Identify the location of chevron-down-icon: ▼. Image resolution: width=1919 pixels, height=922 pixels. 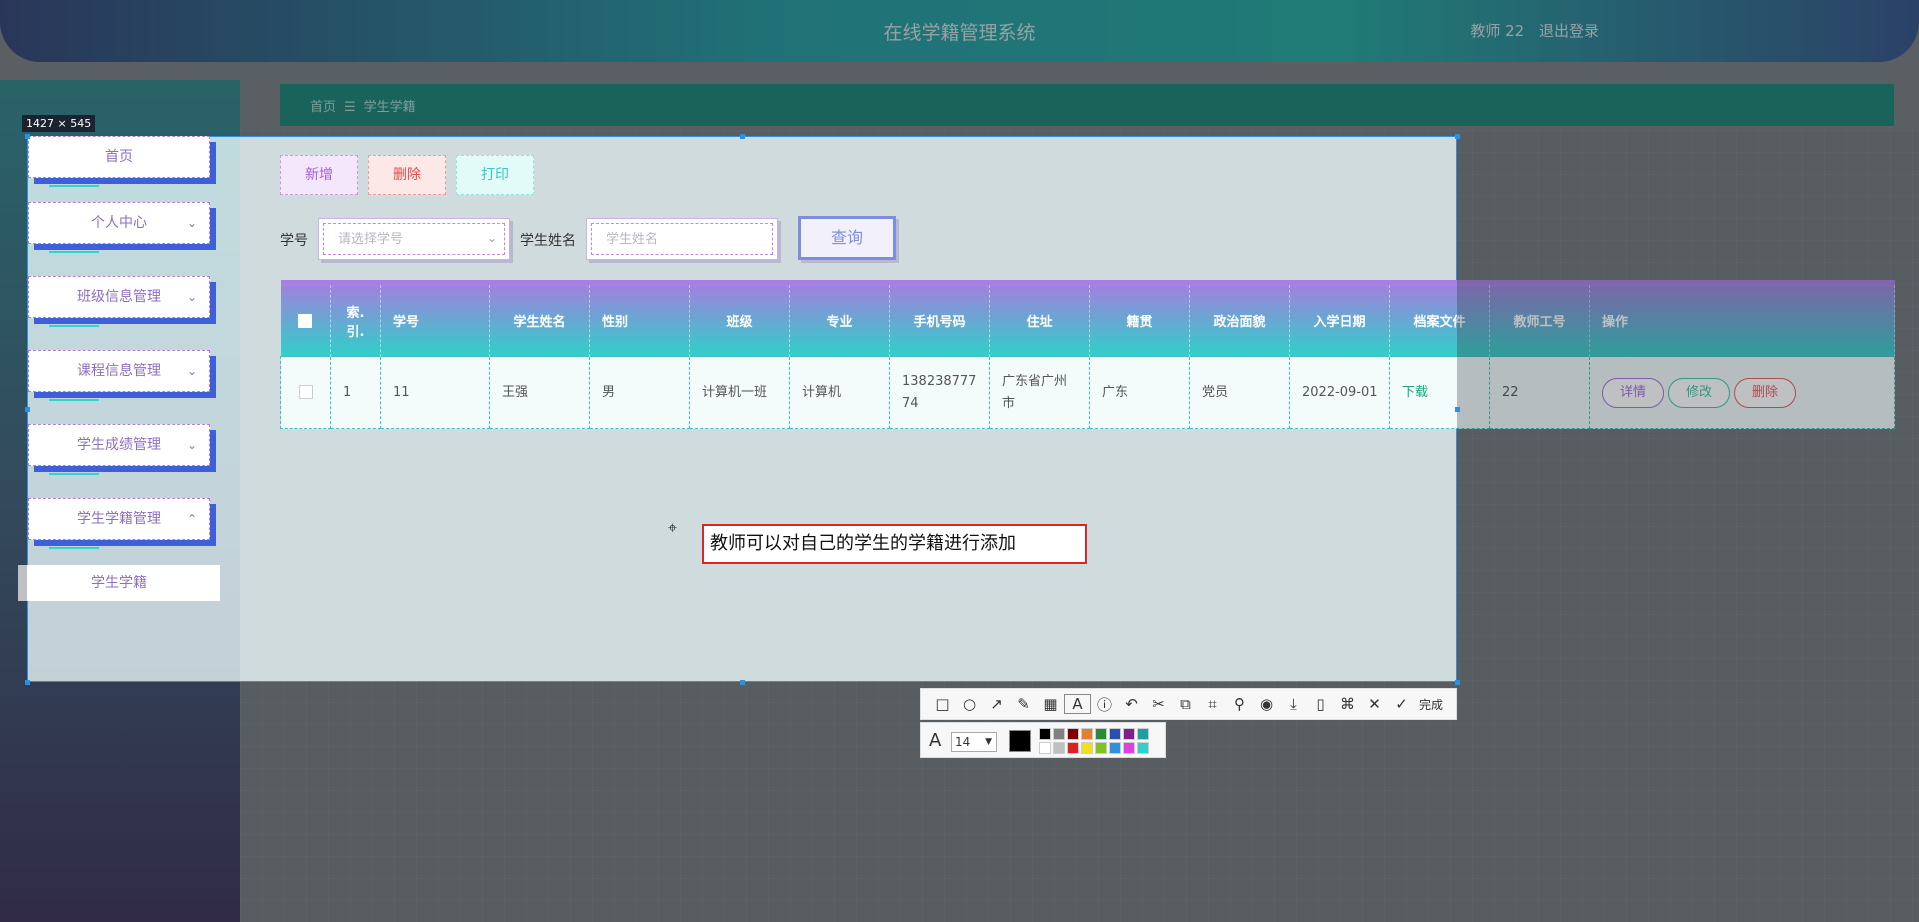
(988, 742).